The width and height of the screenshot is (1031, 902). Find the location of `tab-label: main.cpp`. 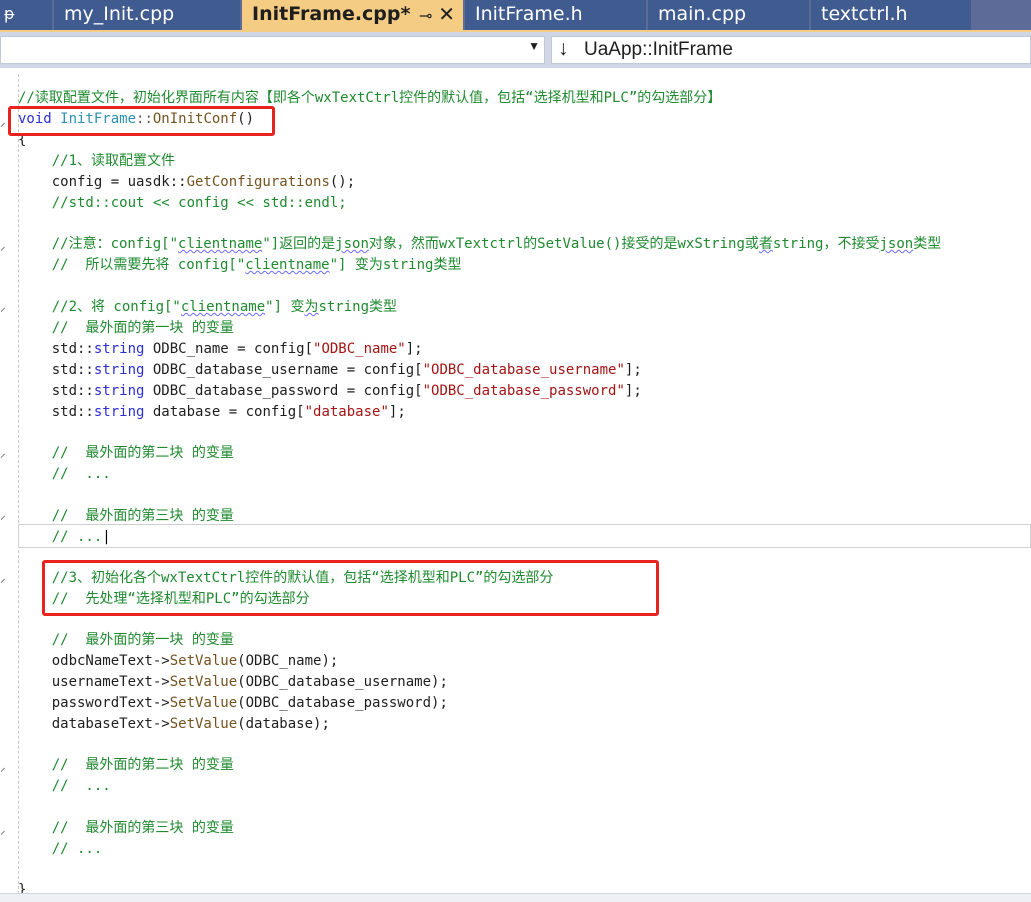

tab-label: main.cpp is located at coordinates (702, 14).